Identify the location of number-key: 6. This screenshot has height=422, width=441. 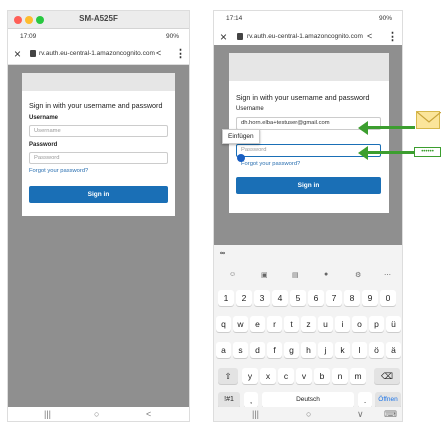
(316, 298).